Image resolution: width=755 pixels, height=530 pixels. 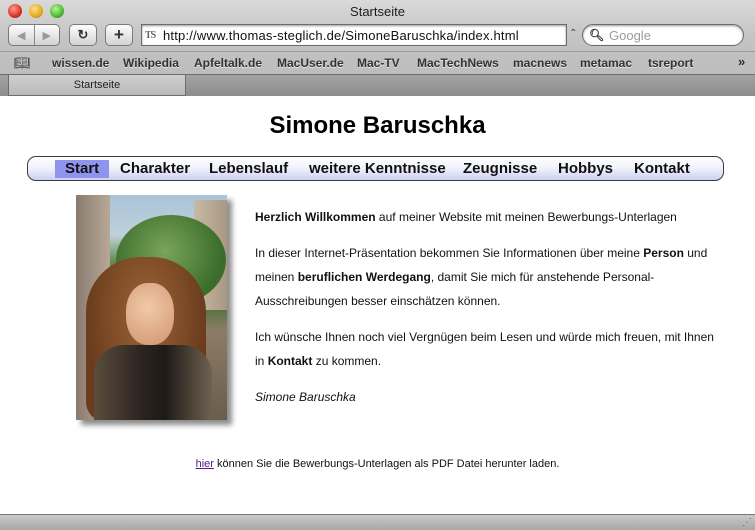 What do you see at coordinates (248, 169) in the screenshot?
I see `nav-item-lebenslauf: Lebenslauf` at bounding box center [248, 169].